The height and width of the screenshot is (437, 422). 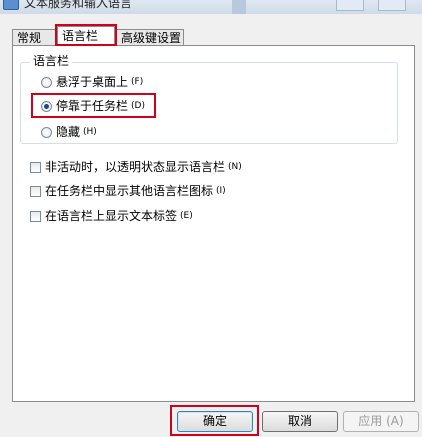 What do you see at coordinates (137, 82) in the screenshot?
I see `shortcut-label: (F)` at bounding box center [137, 82].